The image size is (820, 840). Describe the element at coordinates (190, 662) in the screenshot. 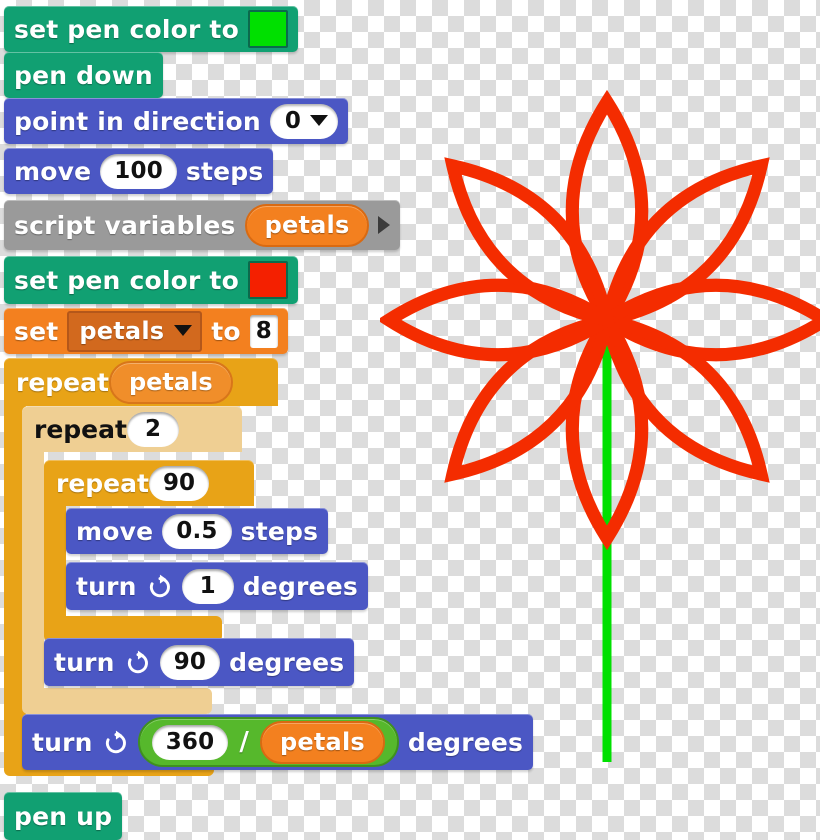

I see `turn-degrees-input: 90` at that location.